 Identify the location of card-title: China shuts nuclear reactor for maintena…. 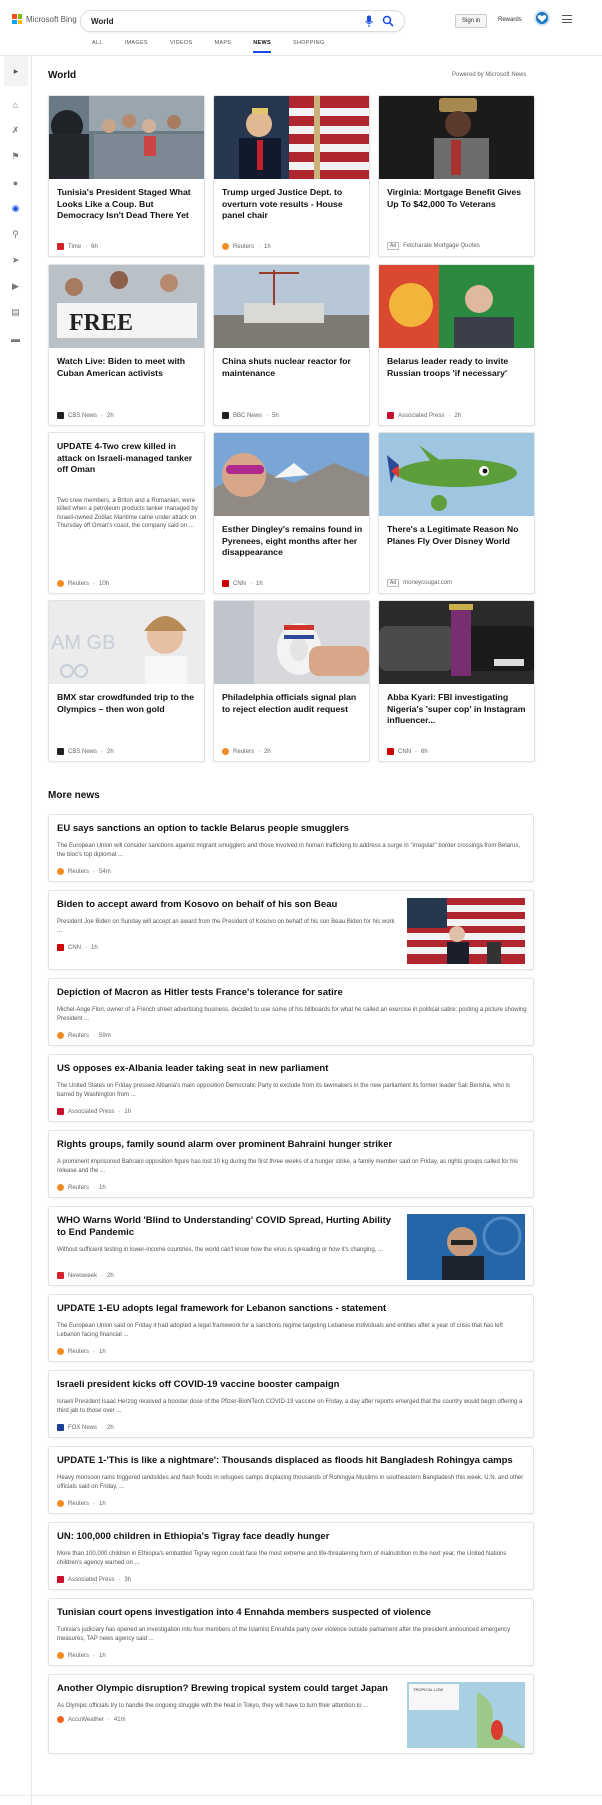
(293, 367).